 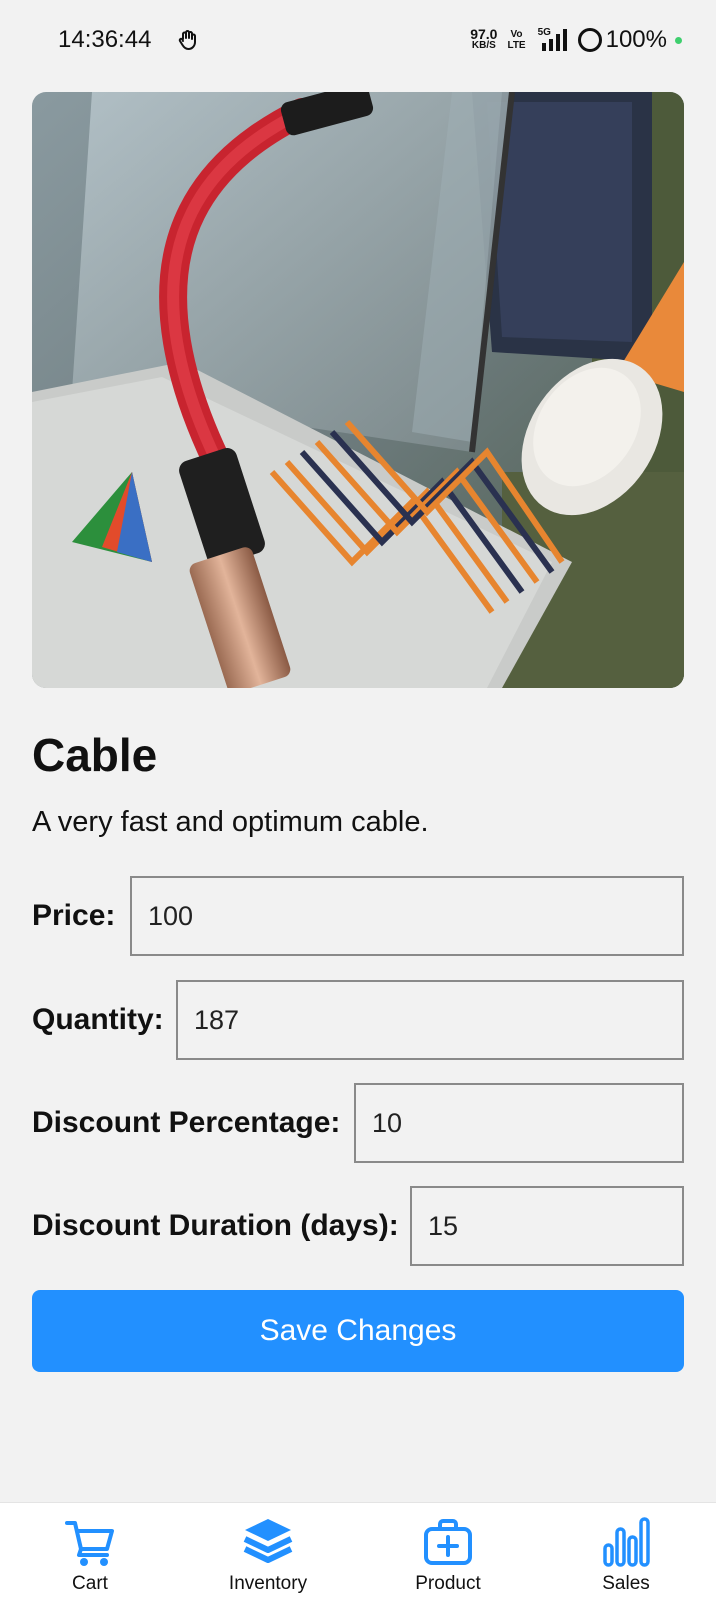 What do you see at coordinates (90, 1542) in the screenshot?
I see `cart-icon` at bounding box center [90, 1542].